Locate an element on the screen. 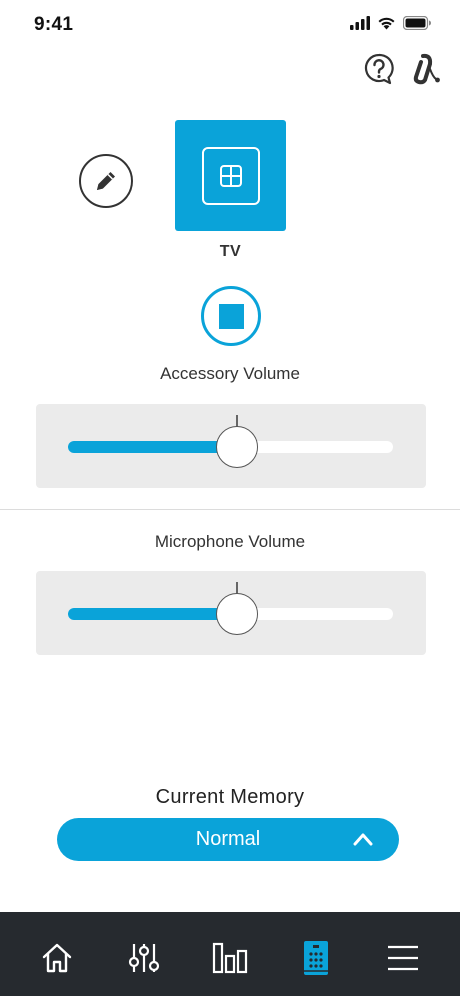 The image size is (460, 996). memory-selector: Normal is located at coordinates (228, 839).